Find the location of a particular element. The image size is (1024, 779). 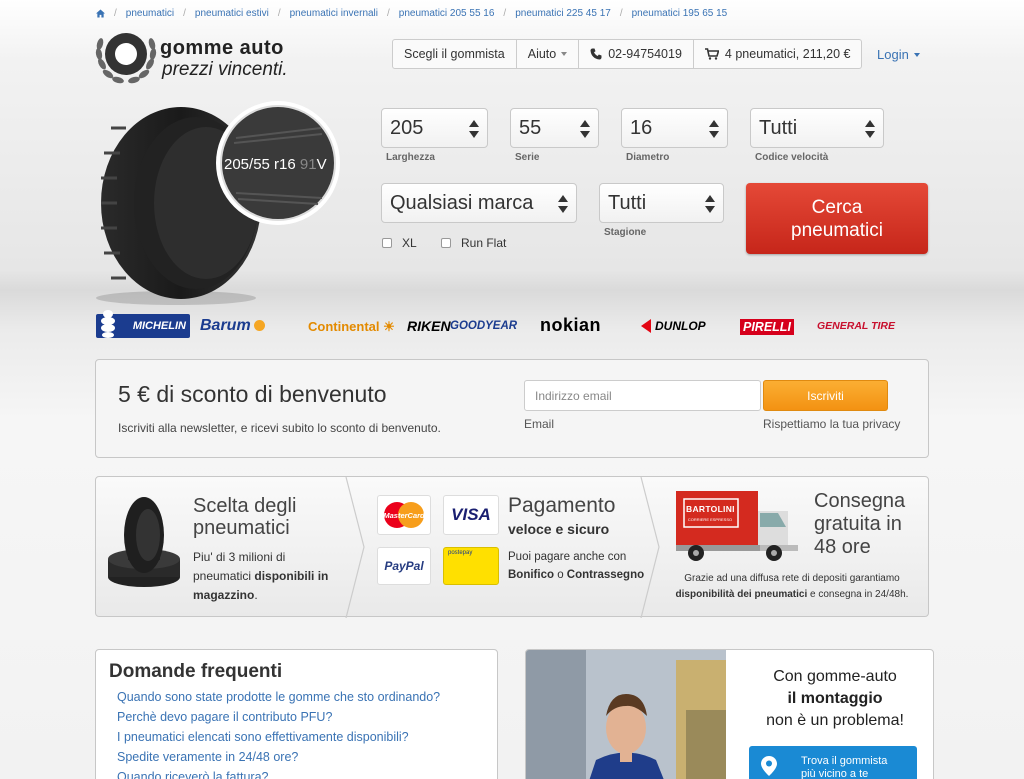

larghezza-select: 205 is located at coordinates (434, 128).